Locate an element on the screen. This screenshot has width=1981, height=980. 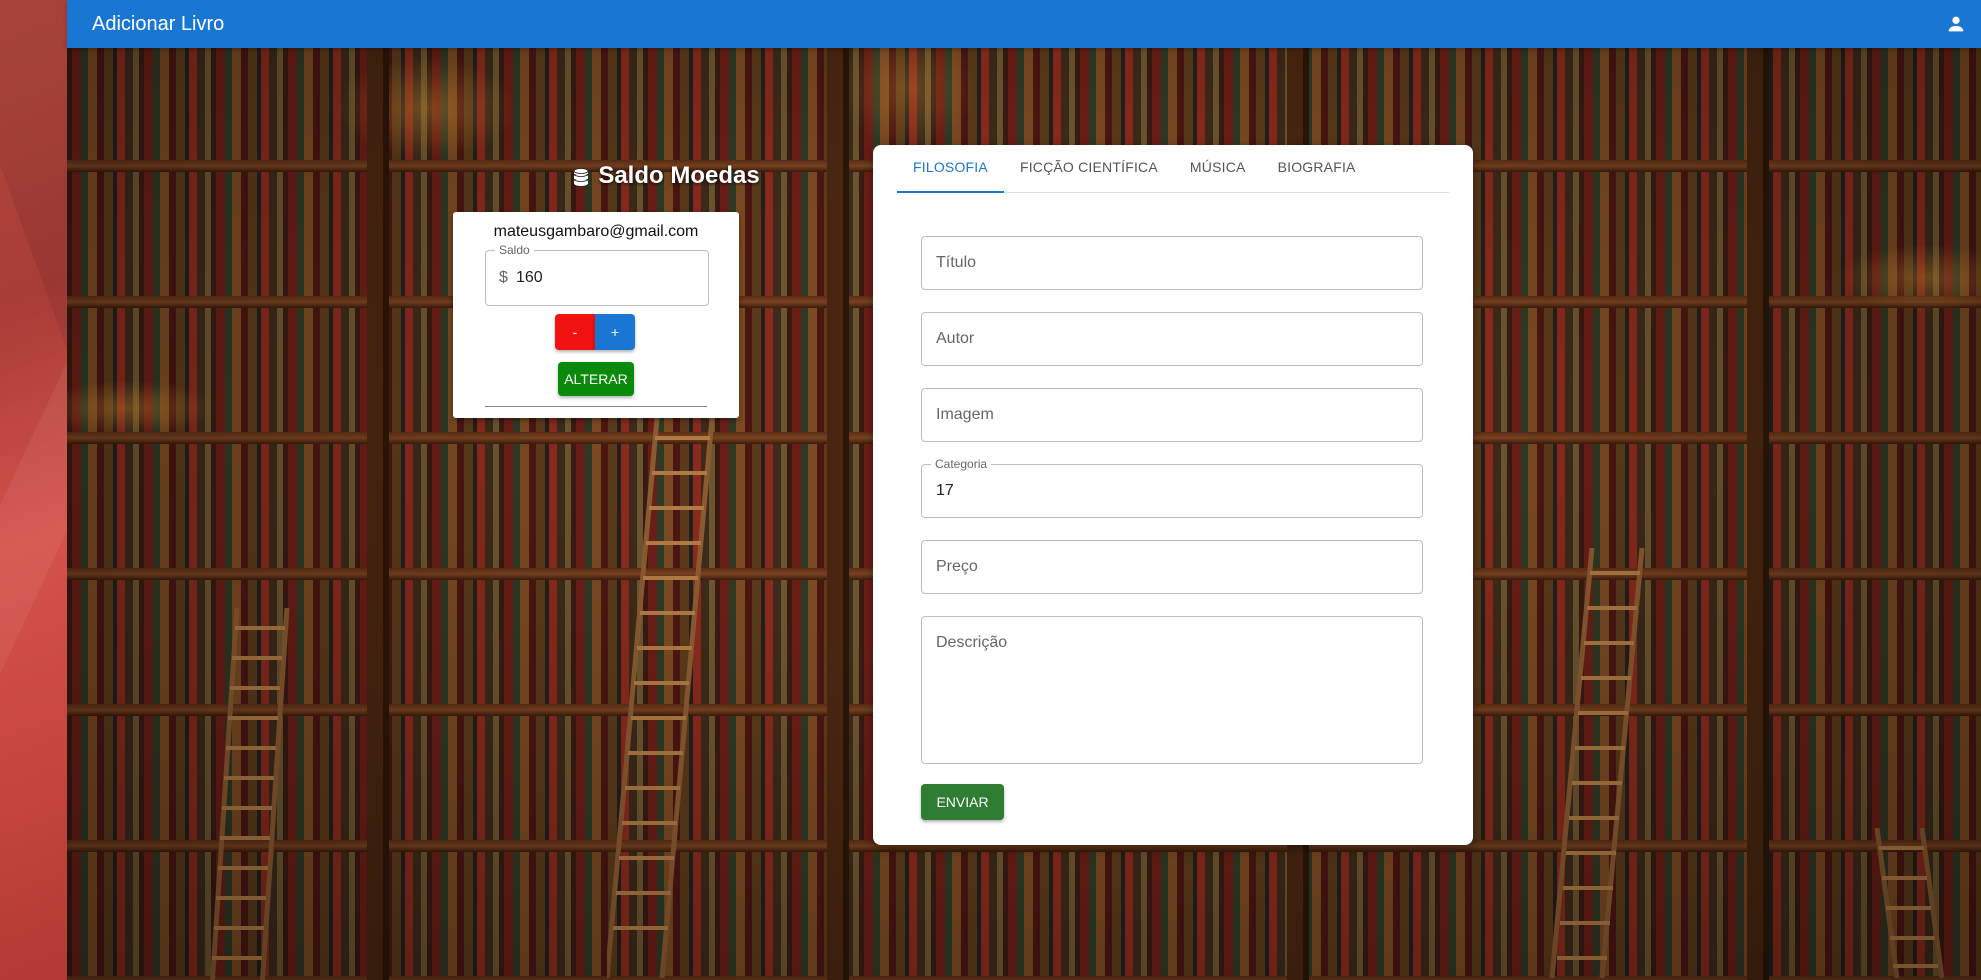
titulo-placeholder: Título is located at coordinates (956, 262).